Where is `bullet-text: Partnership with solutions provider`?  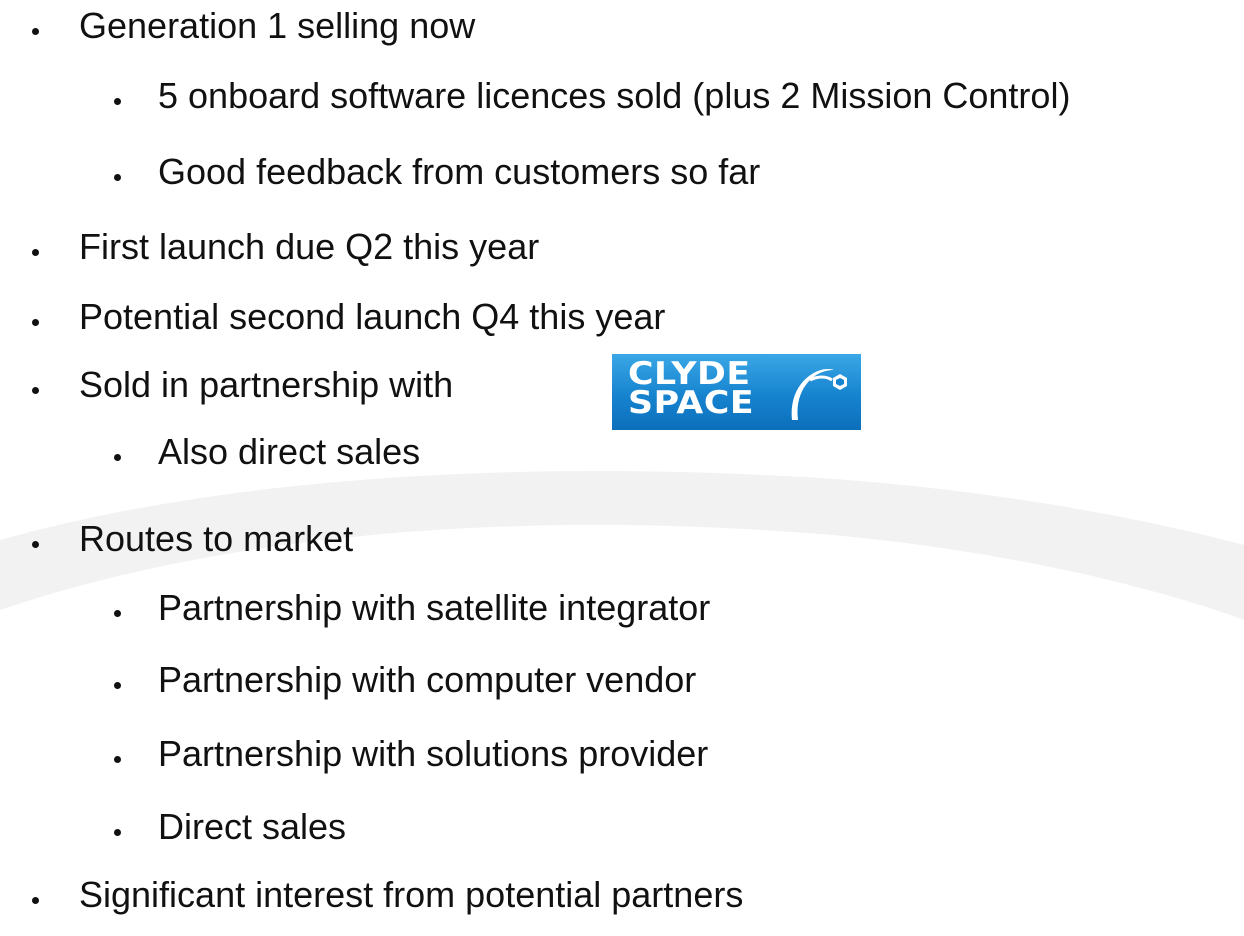 bullet-text: Partnership with solutions provider is located at coordinates (433, 753).